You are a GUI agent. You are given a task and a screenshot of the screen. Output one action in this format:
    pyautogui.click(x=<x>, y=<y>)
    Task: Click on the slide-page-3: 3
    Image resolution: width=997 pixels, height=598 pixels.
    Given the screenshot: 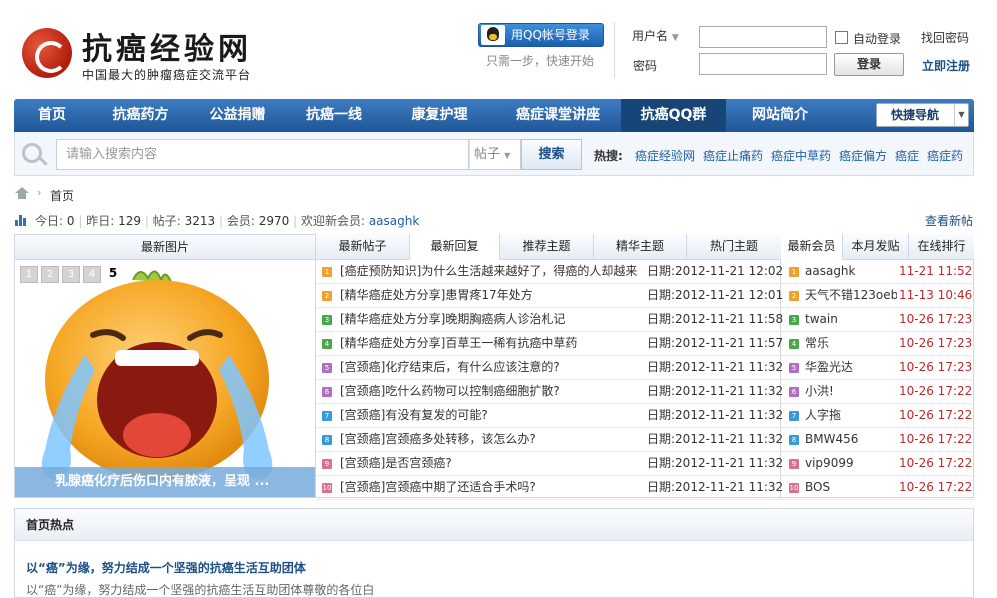 What is the action you would take?
    pyautogui.click(x=71, y=274)
    